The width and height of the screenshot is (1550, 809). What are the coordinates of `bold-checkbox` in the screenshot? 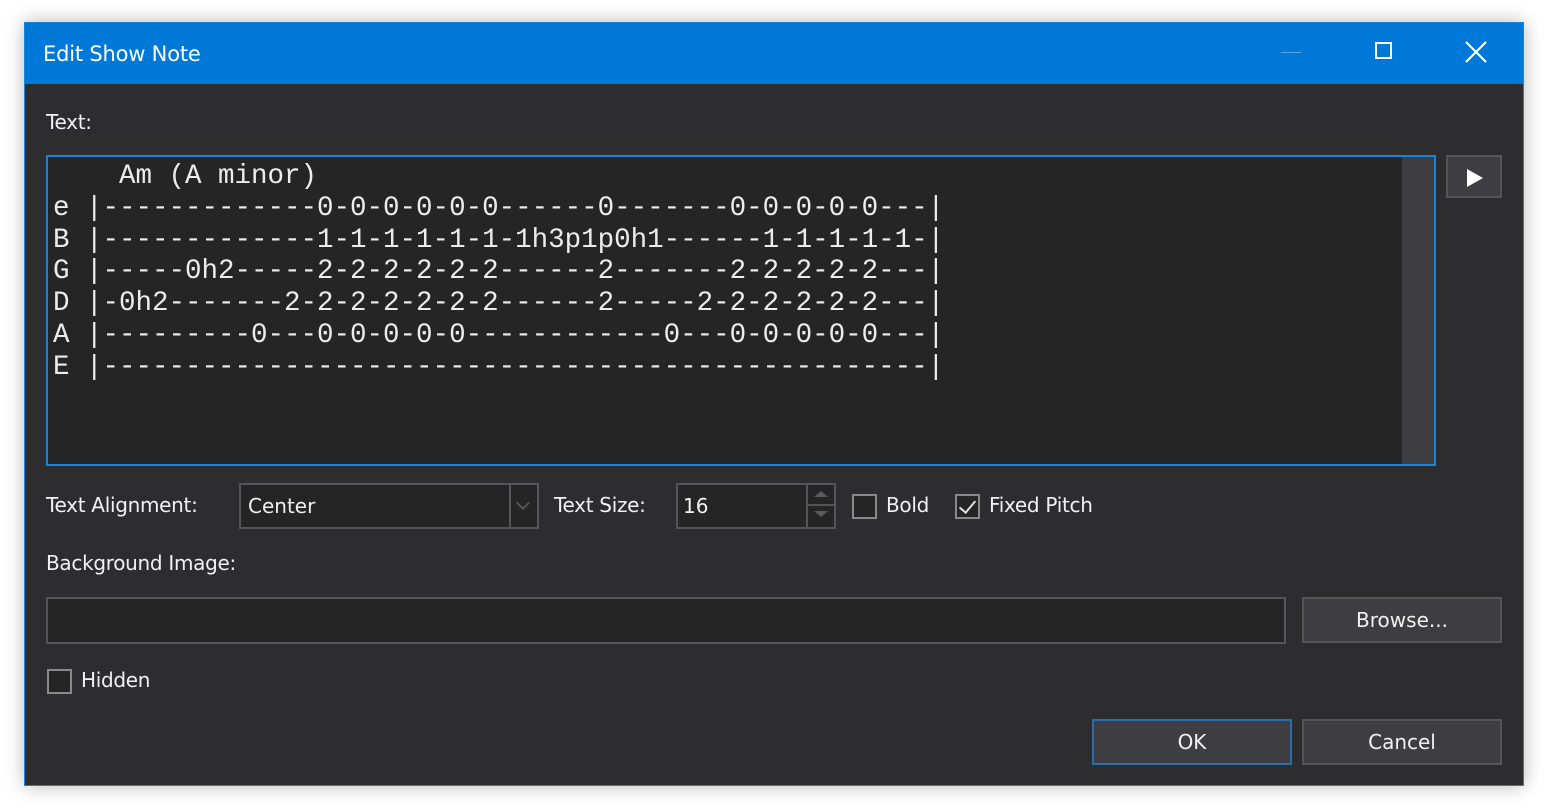 It's located at (864, 506).